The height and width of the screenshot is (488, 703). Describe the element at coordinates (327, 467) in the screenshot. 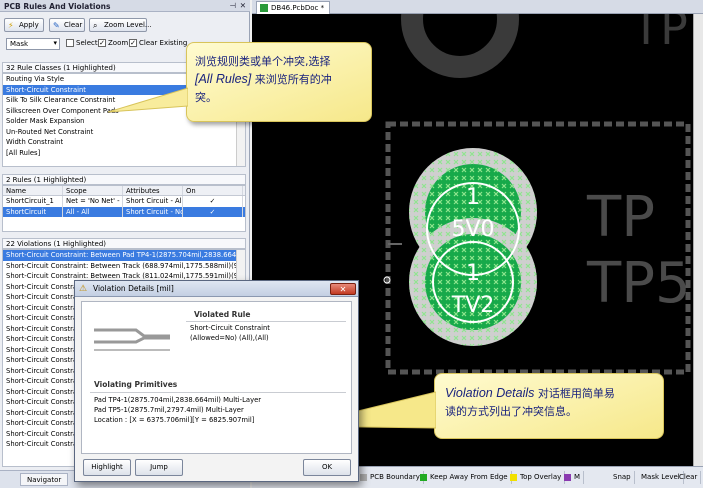

I see `ok-button: OK` at that location.